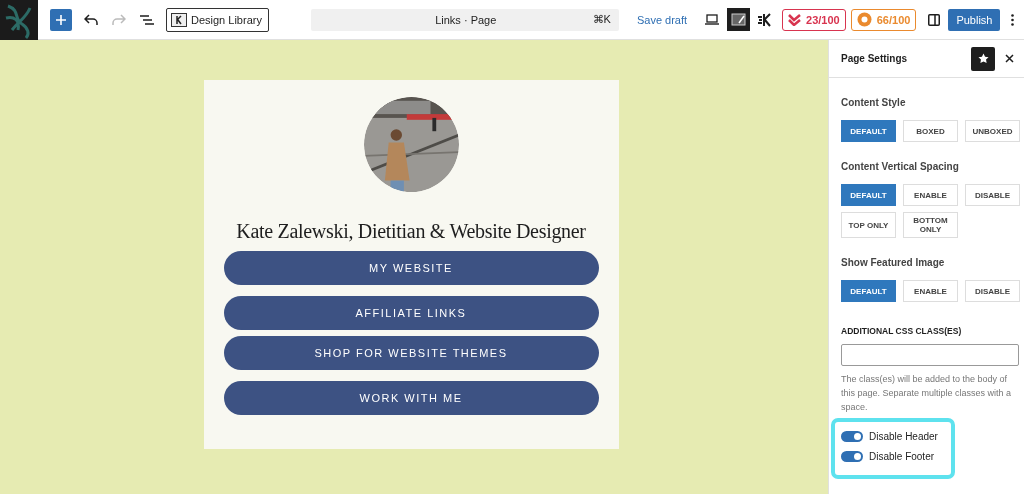 The width and height of the screenshot is (1024, 494). What do you see at coordinates (411, 353) in the screenshot?
I see `link-button: SHOP FOR WEBSITE THEMES` at bounding box center [411, 353].